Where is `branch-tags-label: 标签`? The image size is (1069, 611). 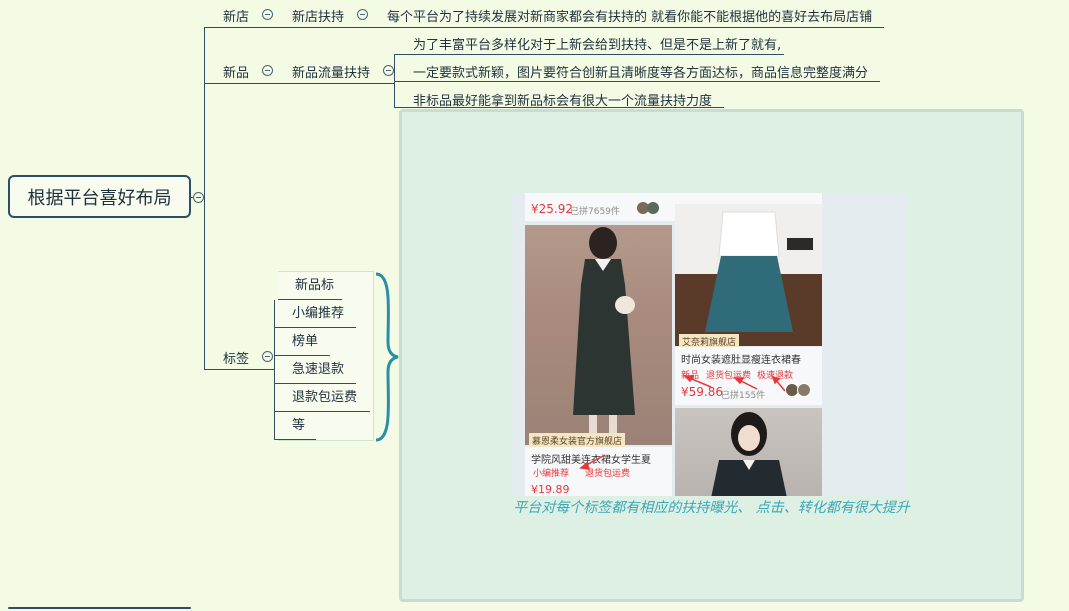
branch-tags-label: 标签 is located at coordinates (236, 357).